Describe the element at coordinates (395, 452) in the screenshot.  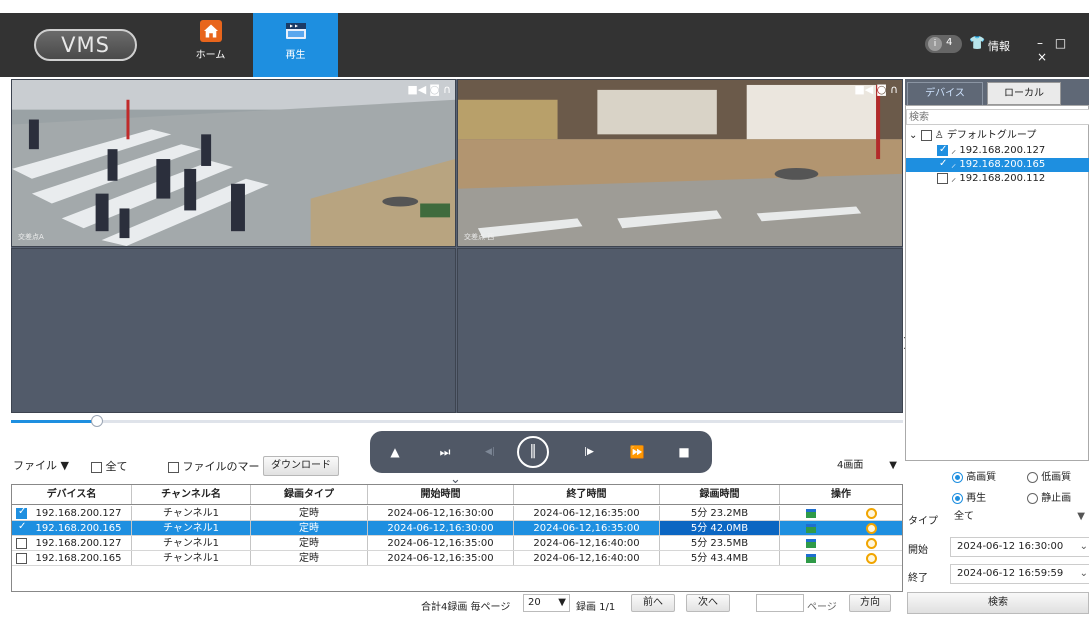
I see `eject-icon: ▲` at that location.